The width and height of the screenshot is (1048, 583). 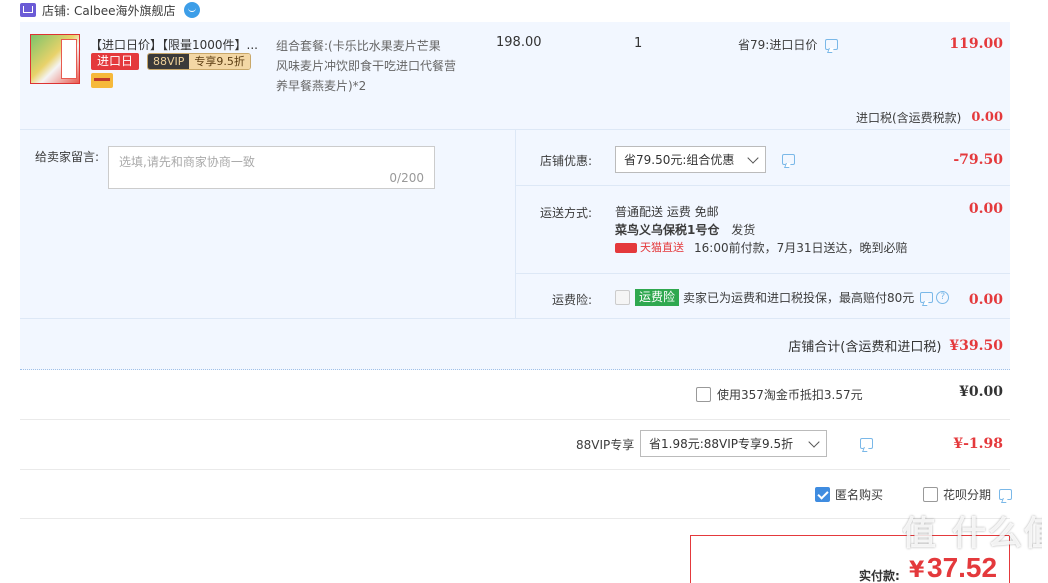 What do you see at coordinates (191, 10) in the screenshot?
I see `chat-bubble-icon` at bounding box center [191, 10].